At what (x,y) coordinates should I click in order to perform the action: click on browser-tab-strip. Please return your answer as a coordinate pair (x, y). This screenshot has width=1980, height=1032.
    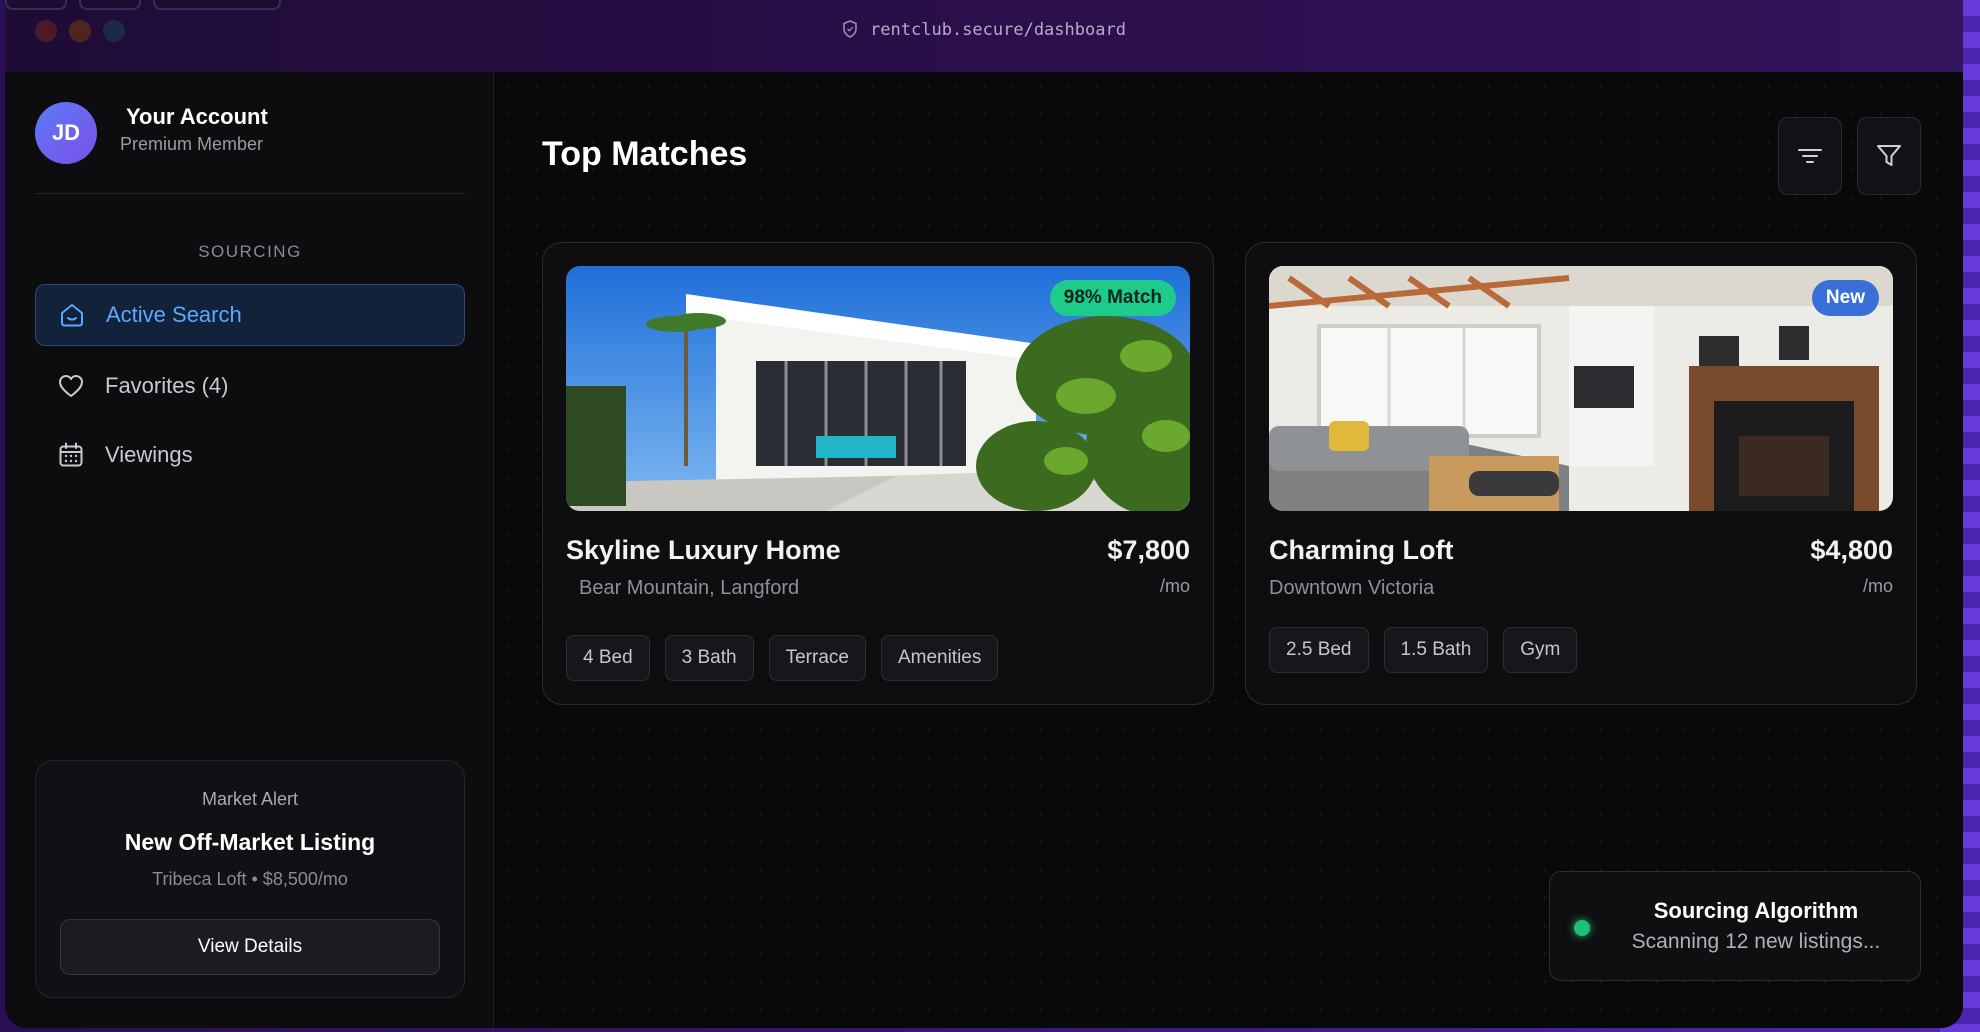
    Looking at the image, I should click on (143, 5).